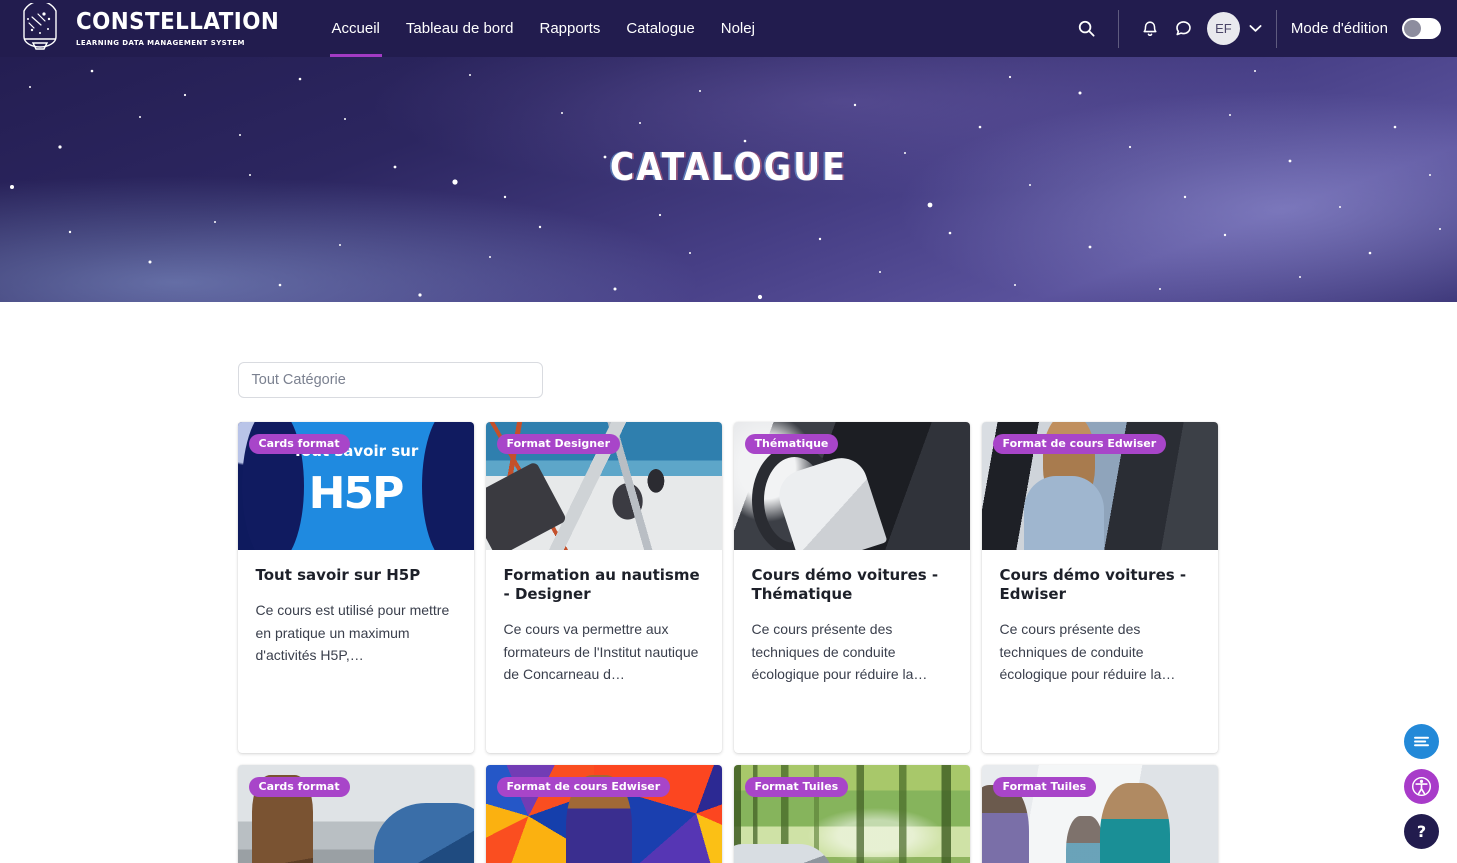 The width and height of the screenshot is (1457, 863). Describe the element at coordinates (160, 42) in the screenshot. I see `brand-subtitle: LEARNING DATA MANAGEMENT SYSTEM` at that location.